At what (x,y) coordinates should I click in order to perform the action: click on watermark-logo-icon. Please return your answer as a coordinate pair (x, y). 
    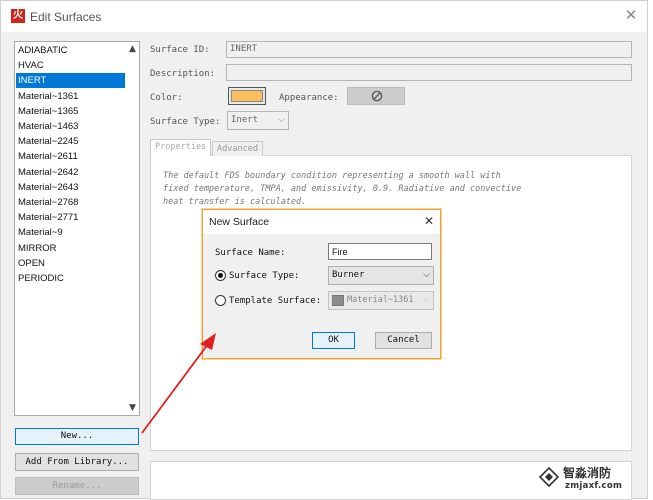
    Looking at the image, I should click on (549, 477).